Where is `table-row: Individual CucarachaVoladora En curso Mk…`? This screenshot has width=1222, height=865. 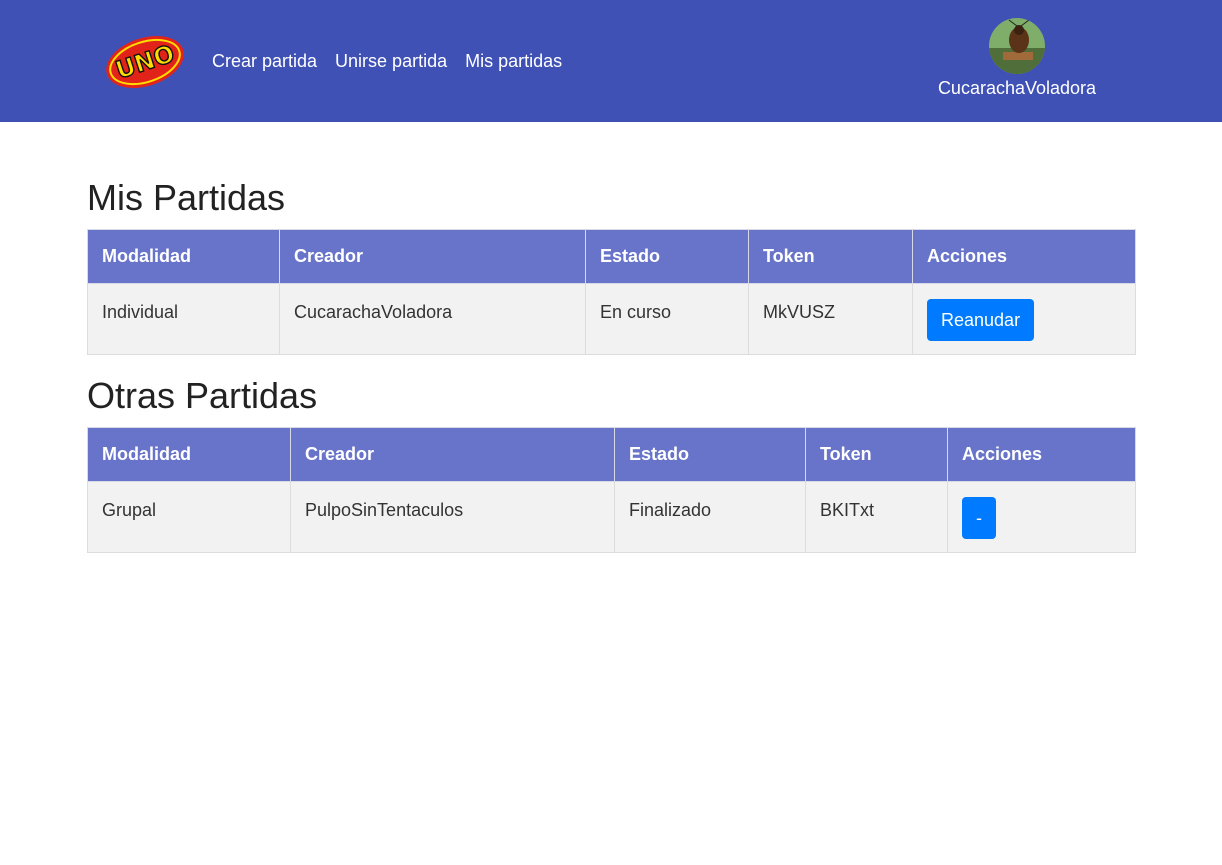 table-row: Individual CucarachaVoladora En curso Mk… is located at coordinates (611, 319).